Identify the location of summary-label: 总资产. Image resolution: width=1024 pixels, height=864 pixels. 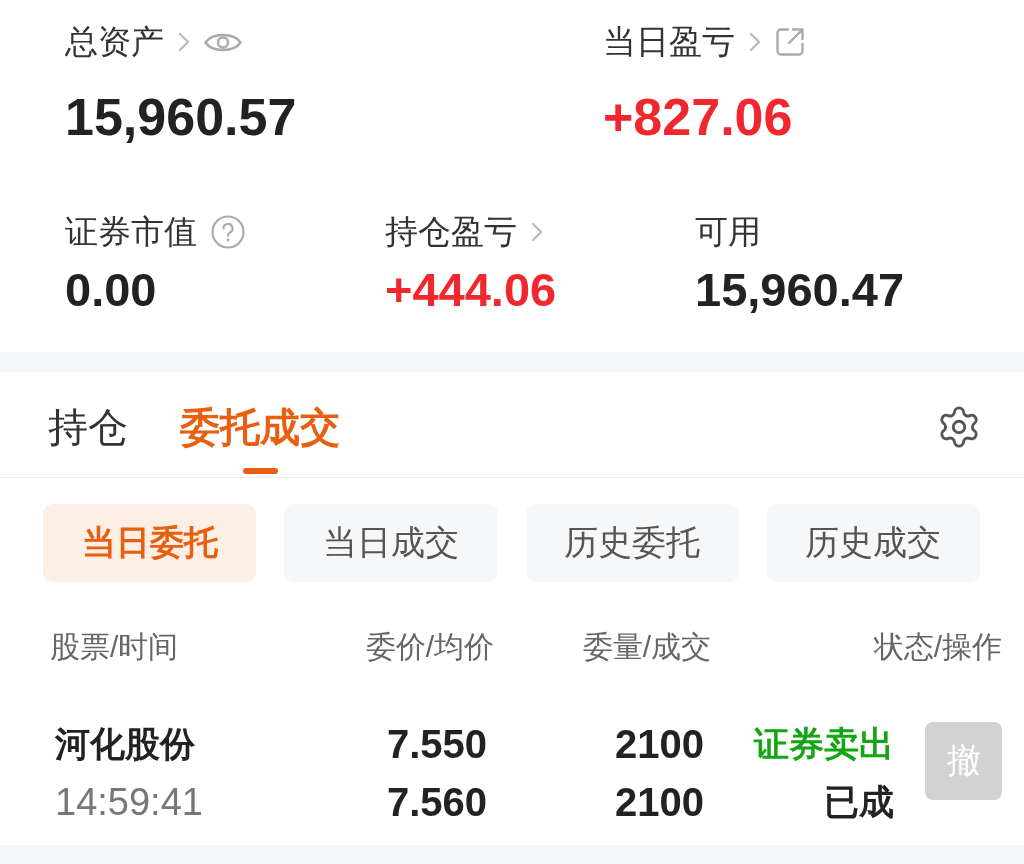
(114, 42).